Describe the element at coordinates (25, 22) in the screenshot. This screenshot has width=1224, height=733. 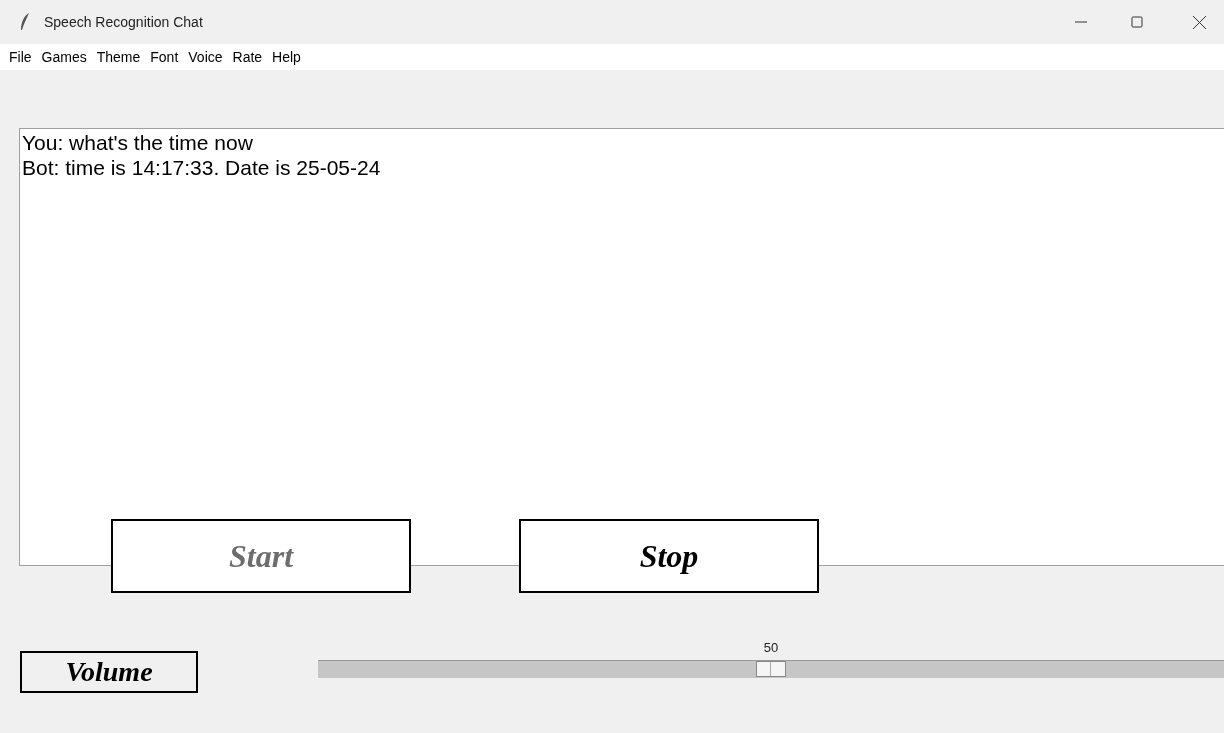
I see `feather-icon` at that location.